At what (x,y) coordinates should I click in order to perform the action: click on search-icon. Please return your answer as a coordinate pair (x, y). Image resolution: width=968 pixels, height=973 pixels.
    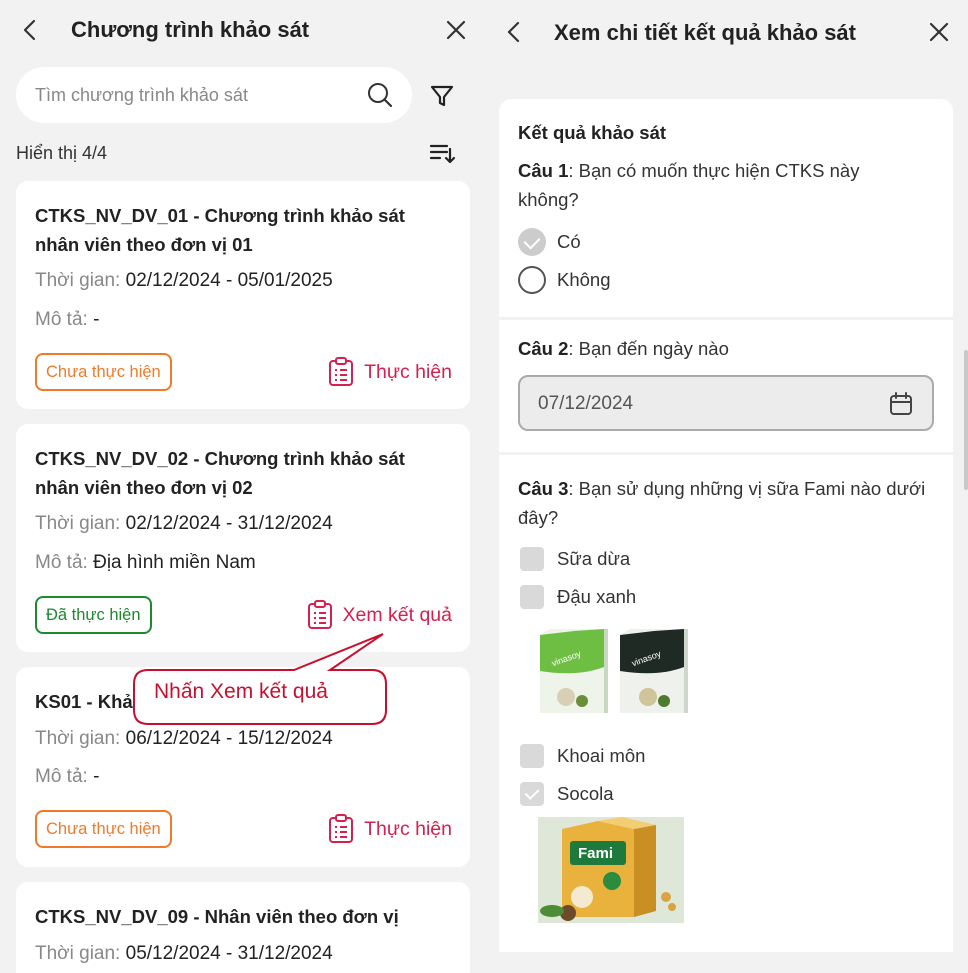
    Looking at the image, I should click on (380, 95).